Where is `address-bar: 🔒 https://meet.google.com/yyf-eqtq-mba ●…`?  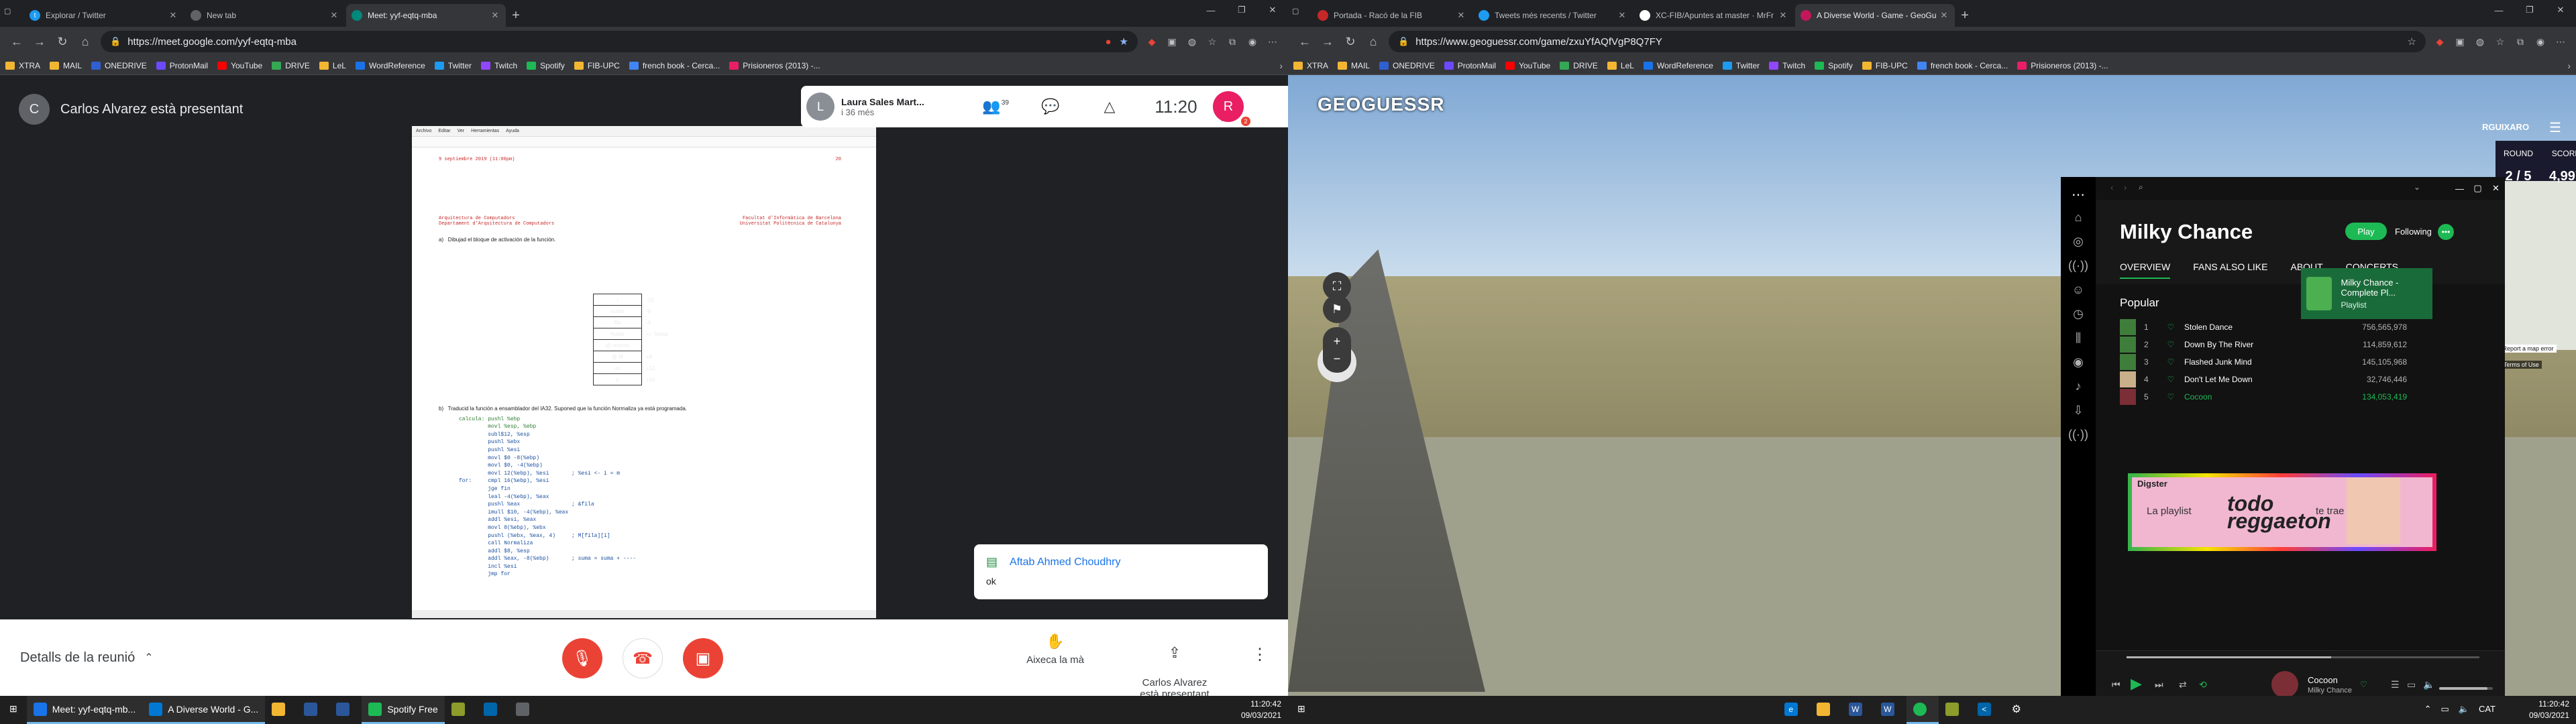 address-bar: 🔒 https://meet.google.com/yyf-eqtq-mba ●… is located at coordinates (619, 41).